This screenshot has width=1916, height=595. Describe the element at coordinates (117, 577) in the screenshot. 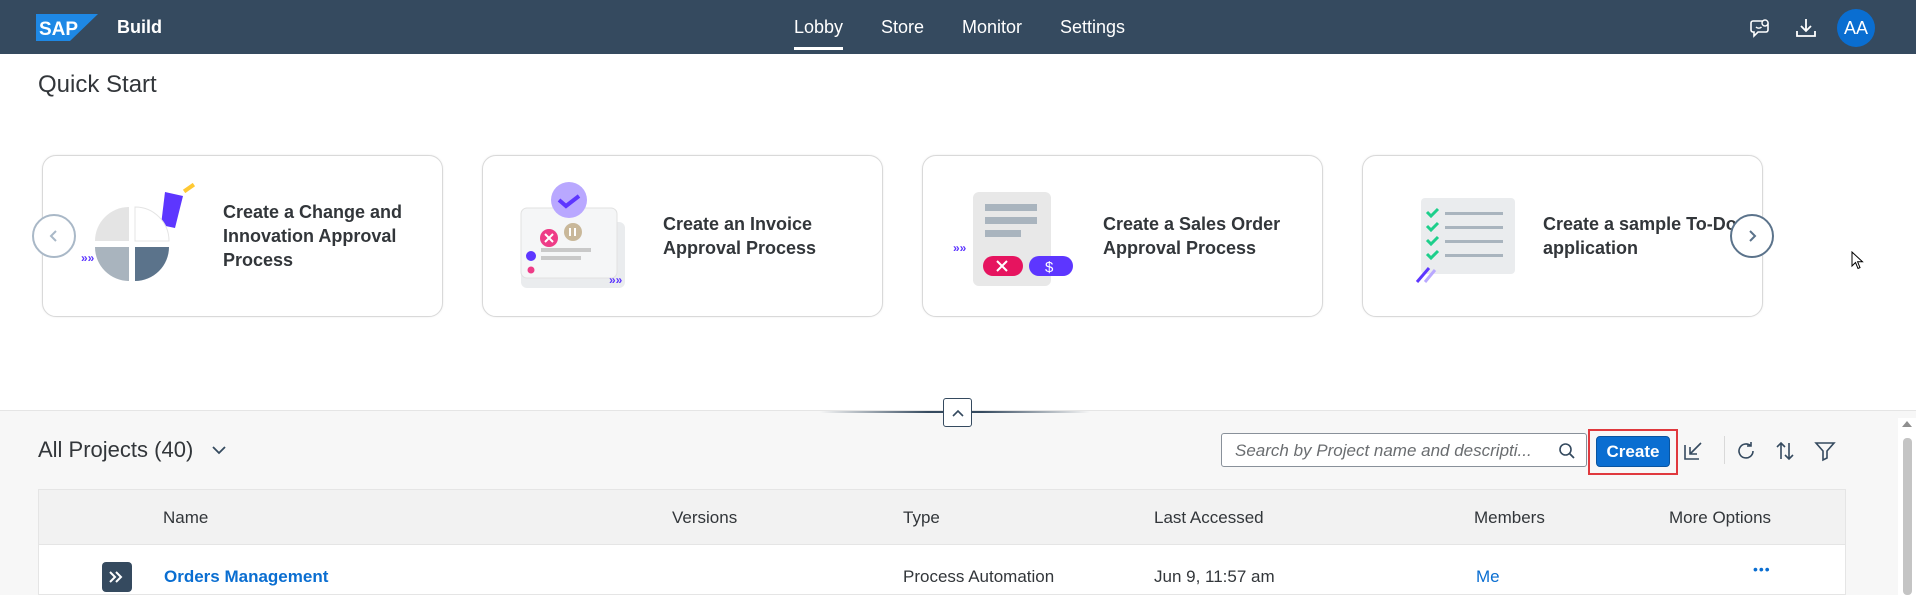

I see `process-automation-icon` at that location.